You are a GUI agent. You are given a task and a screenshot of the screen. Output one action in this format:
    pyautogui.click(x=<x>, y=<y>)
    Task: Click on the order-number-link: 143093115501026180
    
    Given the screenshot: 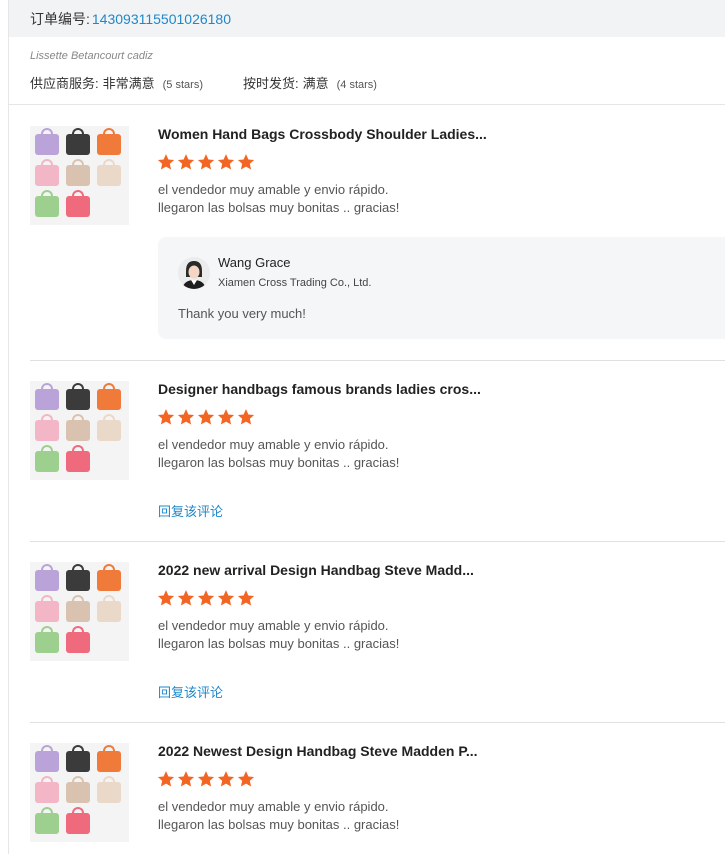 What is the action you would take?
    pyautogui.click(x=161, y=19)
    